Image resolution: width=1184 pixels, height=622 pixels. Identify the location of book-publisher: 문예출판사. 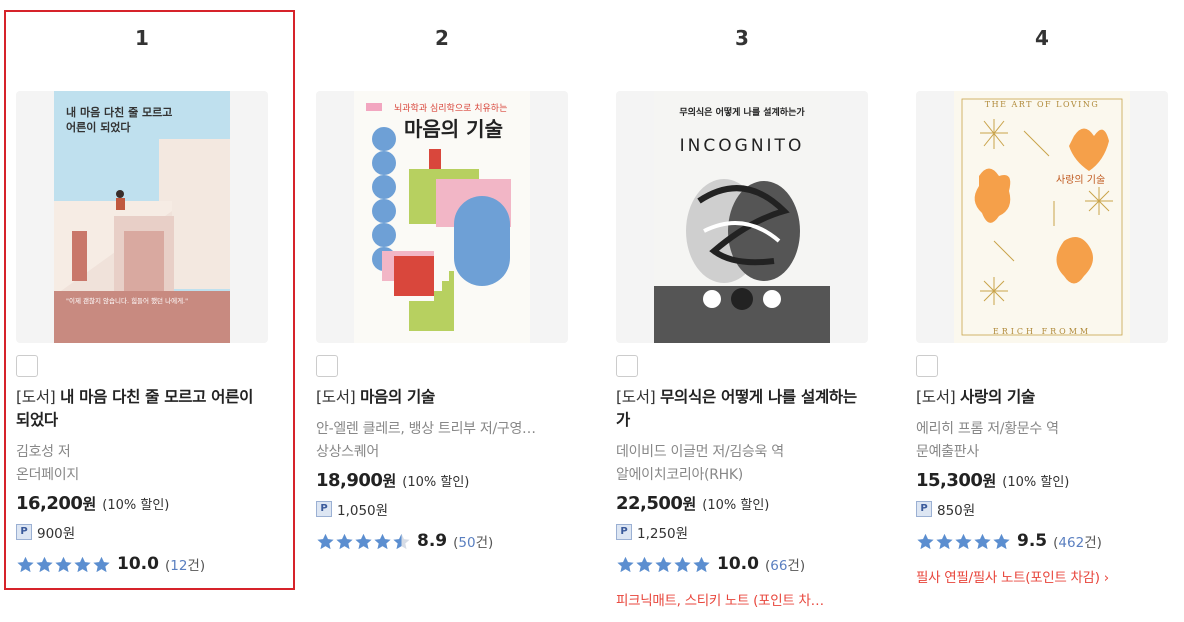
(1042, 451).